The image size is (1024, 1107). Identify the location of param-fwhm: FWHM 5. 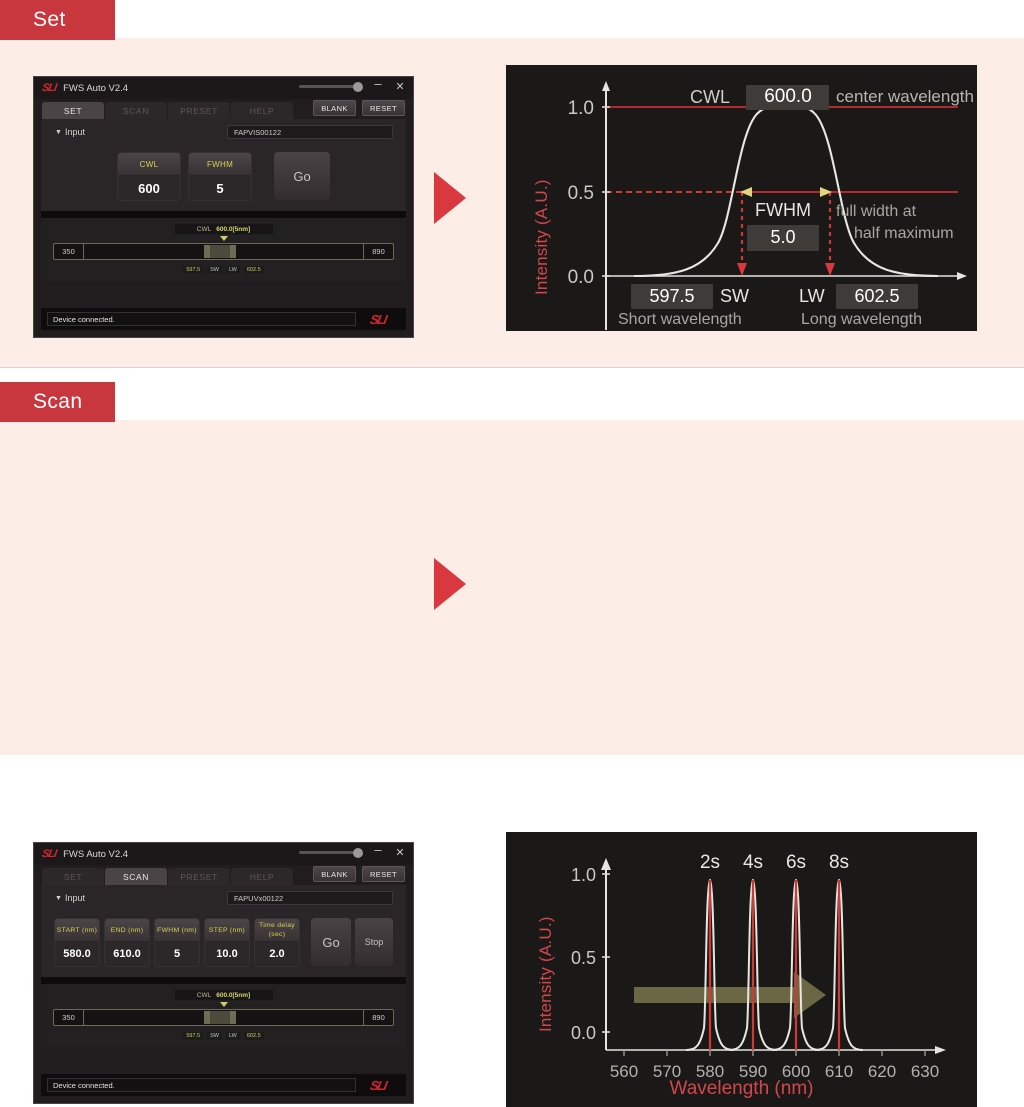
(220, 176).